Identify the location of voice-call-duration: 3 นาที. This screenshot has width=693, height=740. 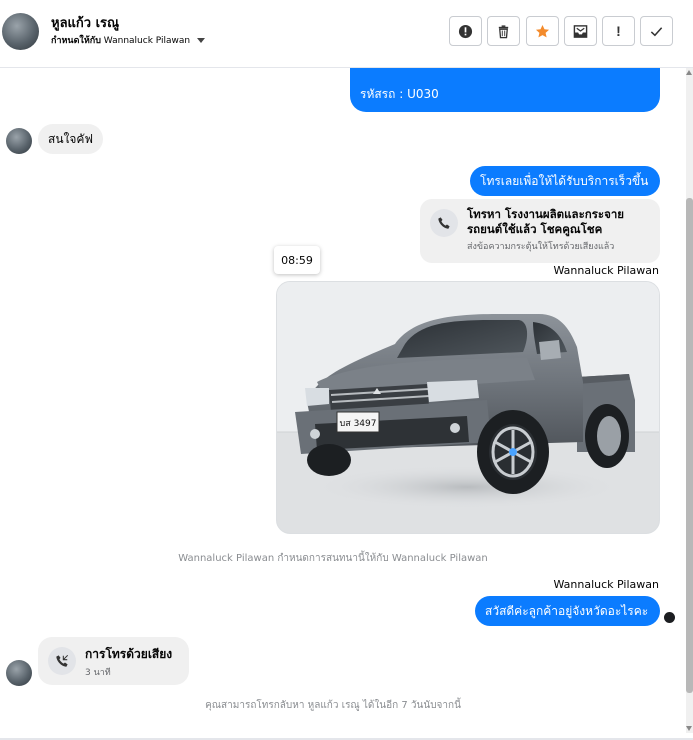
(98, 673).